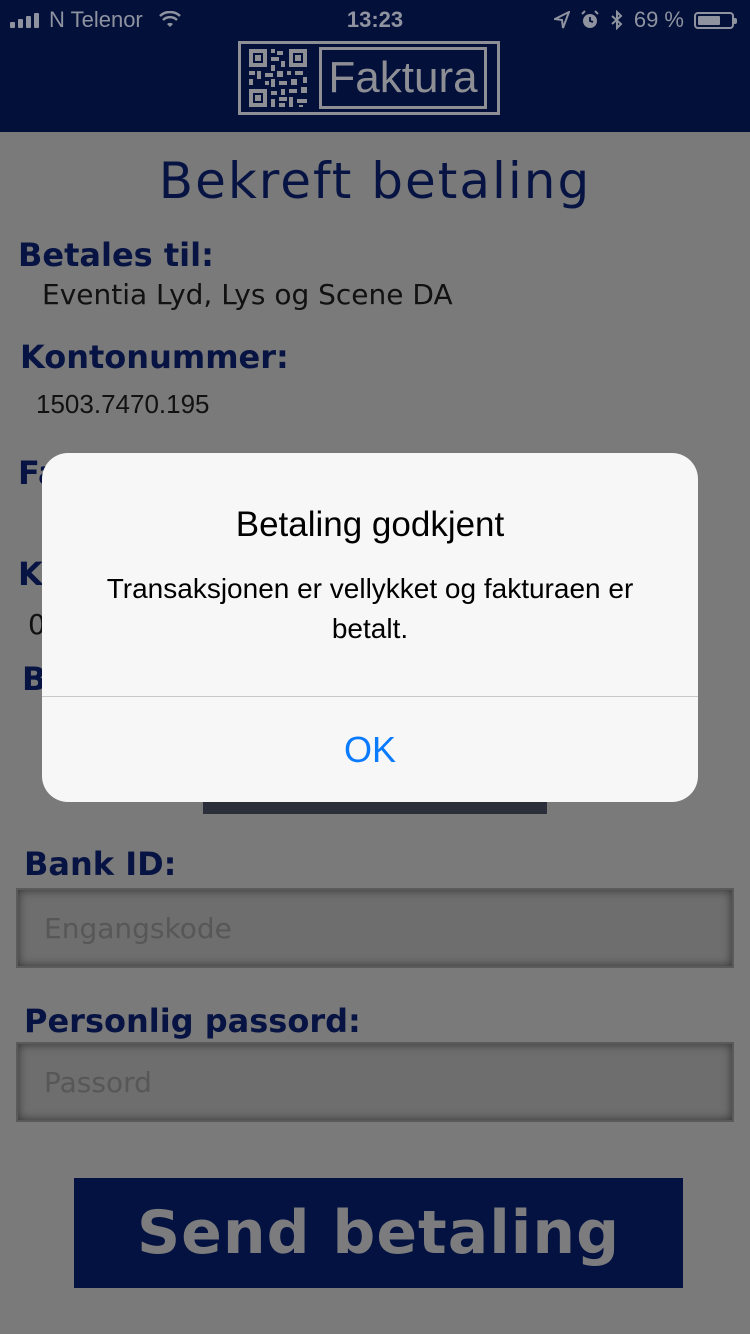 Image resolution: width=750 pixels, height=1334 pixels. I want to click on bluetooth-icon, so click(617, 20).